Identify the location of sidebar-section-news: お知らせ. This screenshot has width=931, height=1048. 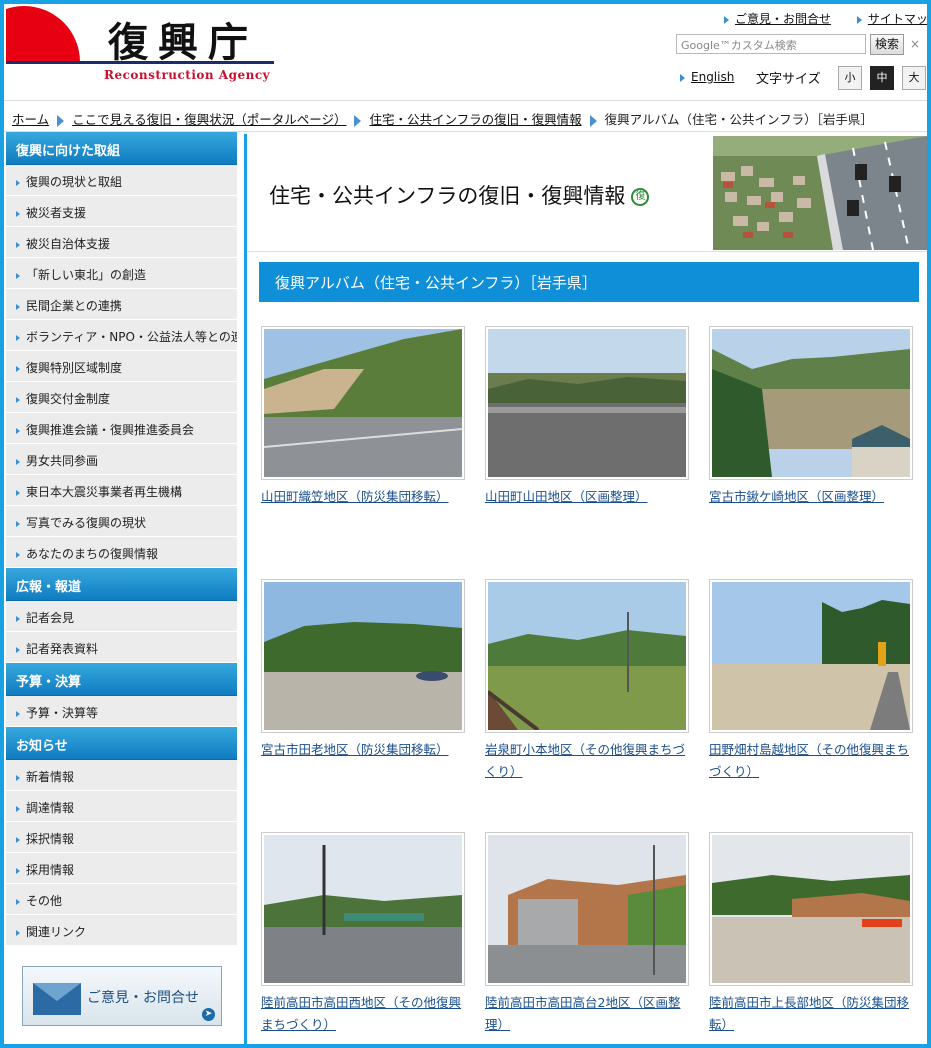
(121, 743).